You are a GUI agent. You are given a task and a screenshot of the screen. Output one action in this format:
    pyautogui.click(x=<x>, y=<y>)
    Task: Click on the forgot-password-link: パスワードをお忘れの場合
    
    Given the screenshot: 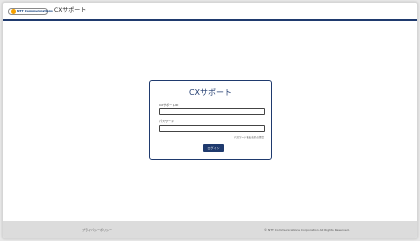 What is the action you would take?
    pyautogui.click(x=249, y=138)
    